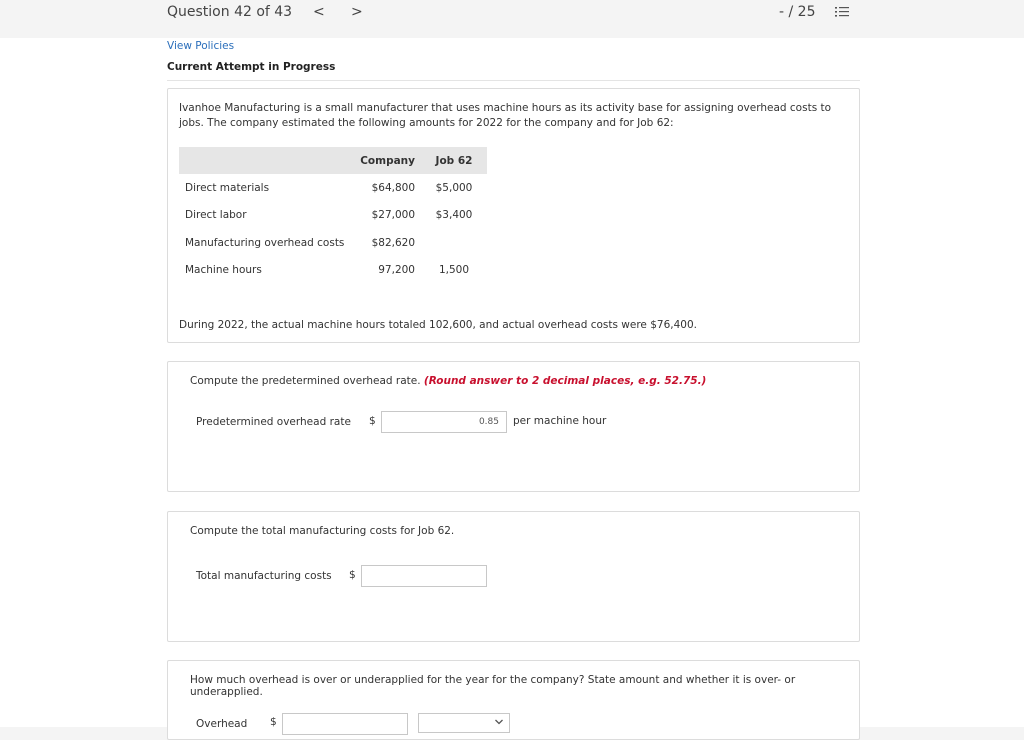 This screenshot has height=740, width=1024. What do you see at coordinates (264, 160) in the screenshot?
I see `column-header` at bounding box center [264, 160].